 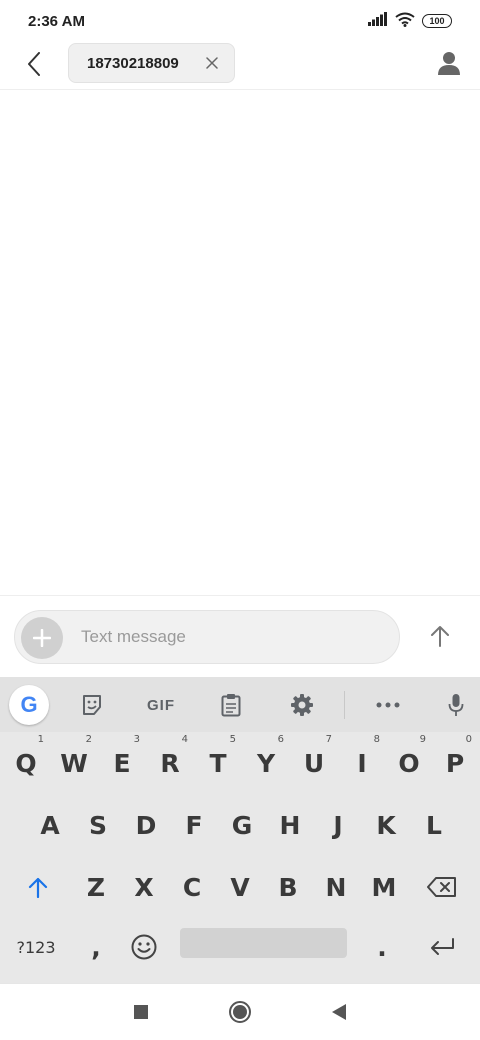 I want to click on settings-button, so click(x=302, y=705).